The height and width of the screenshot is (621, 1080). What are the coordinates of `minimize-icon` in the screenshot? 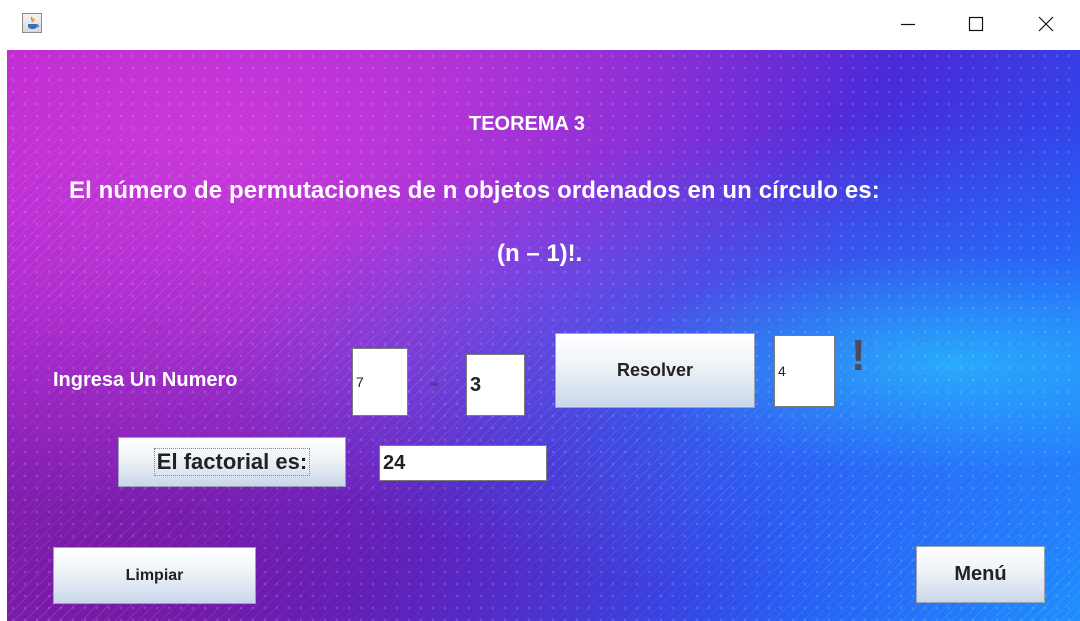 It's located at (908, 24).